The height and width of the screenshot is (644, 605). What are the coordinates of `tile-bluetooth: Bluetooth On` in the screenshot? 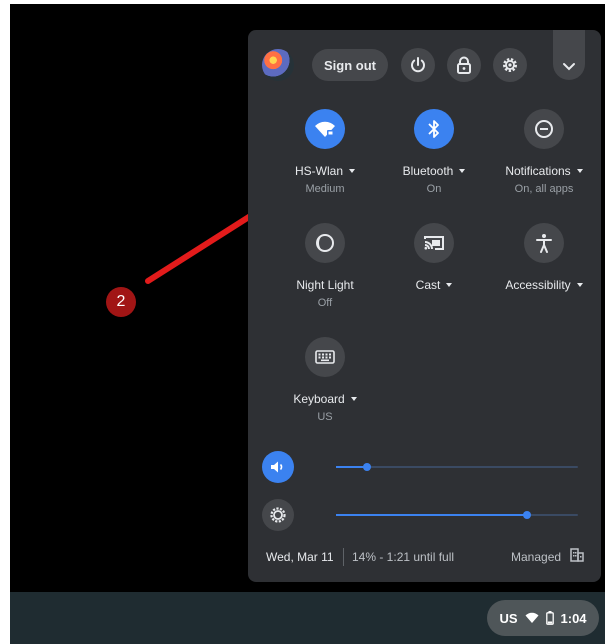 It's located at (434, 152).